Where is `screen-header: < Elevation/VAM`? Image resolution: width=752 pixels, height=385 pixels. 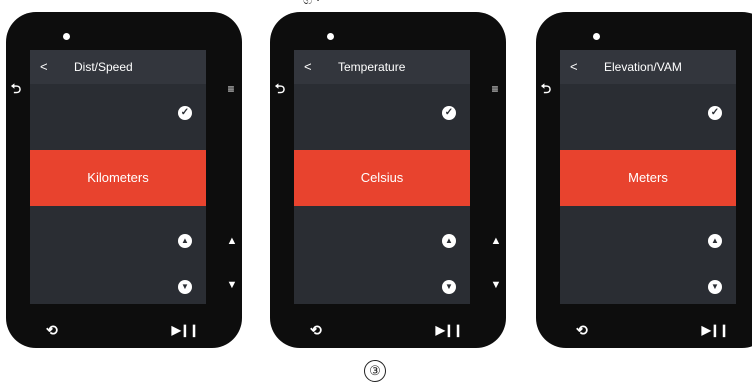 screen-header: < Elevation/VAM is located at coordinates (648, 67).